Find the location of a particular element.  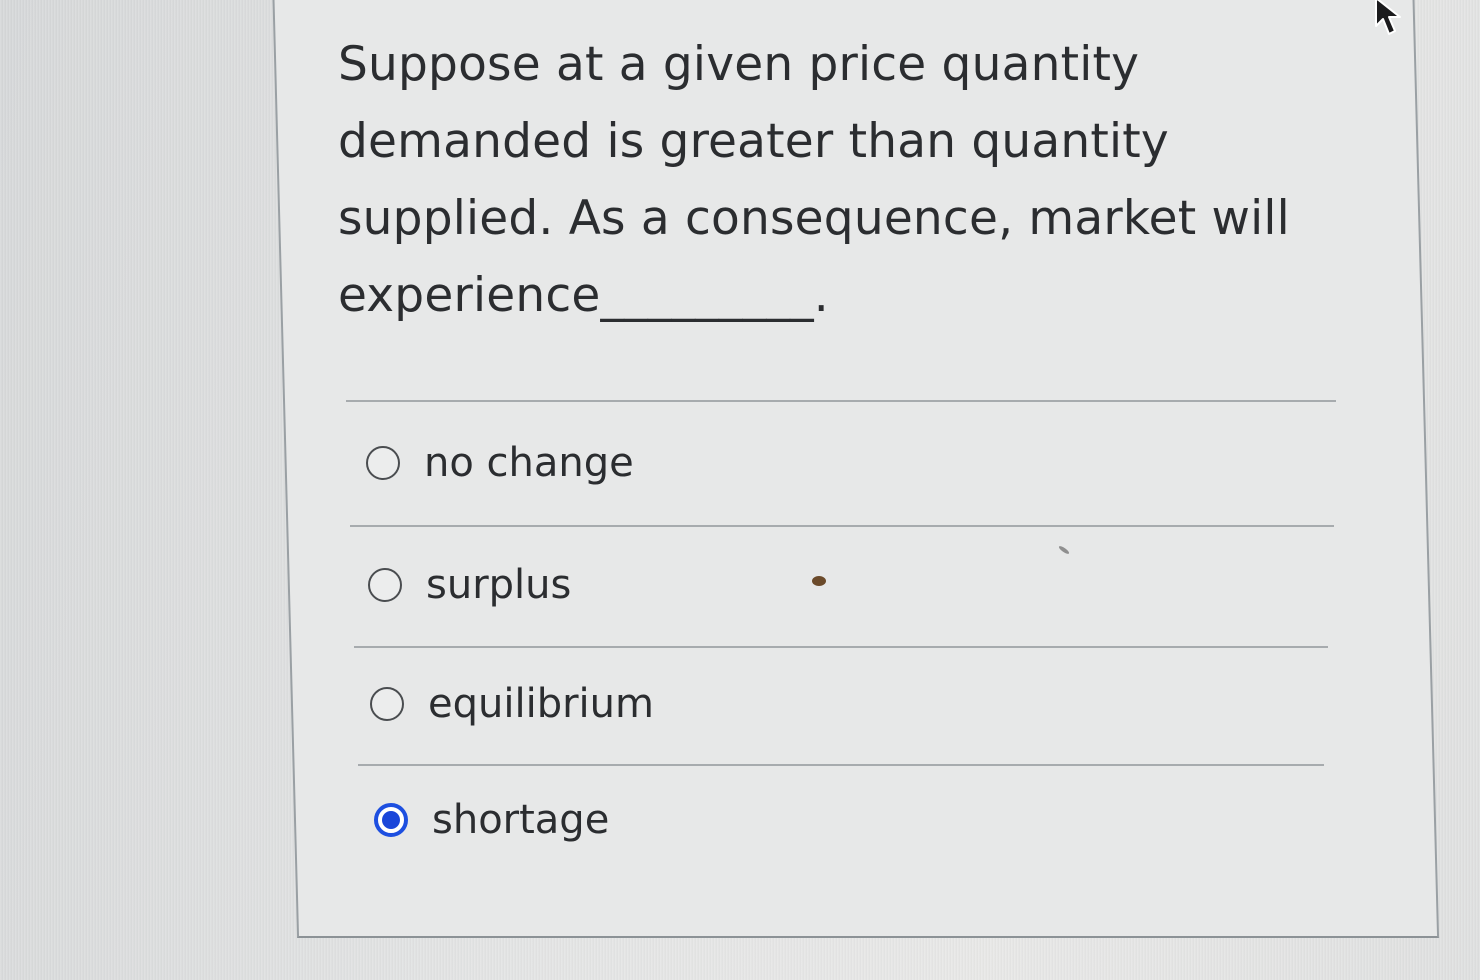

mouse-pointer-icon is located at coordinates (1388, 17).